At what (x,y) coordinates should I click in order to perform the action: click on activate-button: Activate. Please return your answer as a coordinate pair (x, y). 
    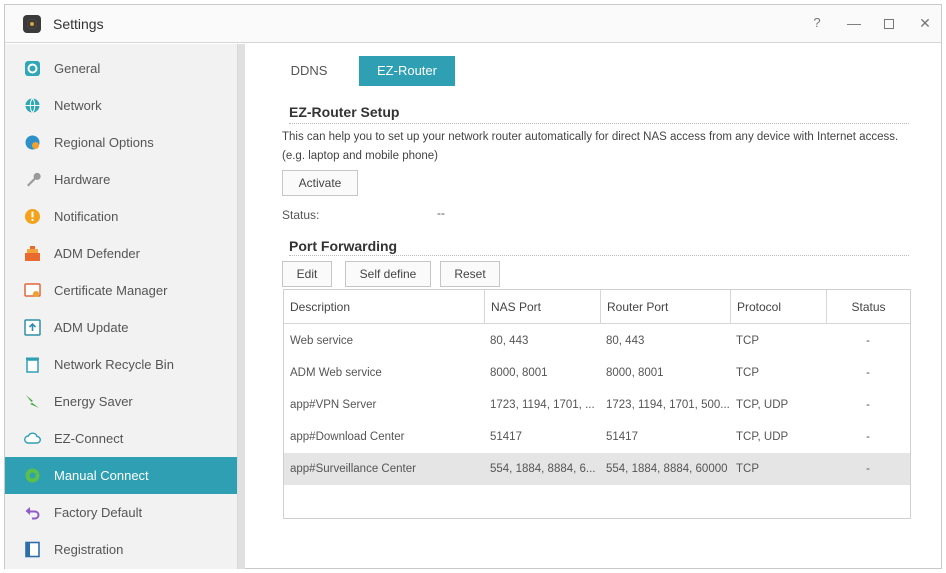
    Looking at the image, I should click on (320, 183).